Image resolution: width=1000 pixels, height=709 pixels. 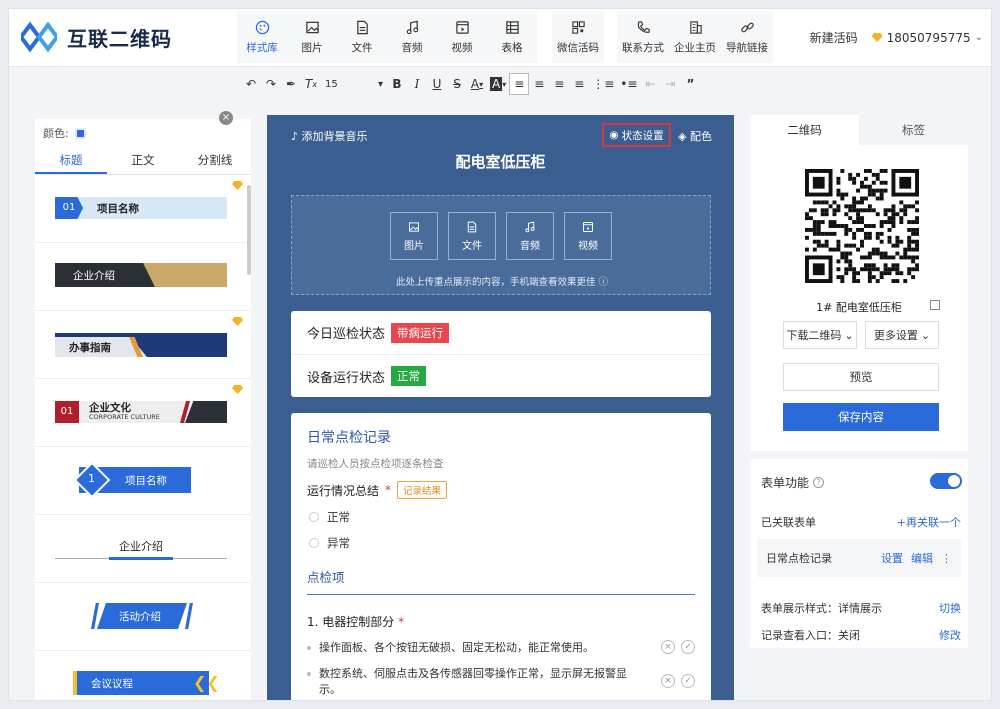 What do you see at coordinates (500, 161) in the screenshot?
I see `page-title: 配电室低压柜` at bounding box center [500, 161].